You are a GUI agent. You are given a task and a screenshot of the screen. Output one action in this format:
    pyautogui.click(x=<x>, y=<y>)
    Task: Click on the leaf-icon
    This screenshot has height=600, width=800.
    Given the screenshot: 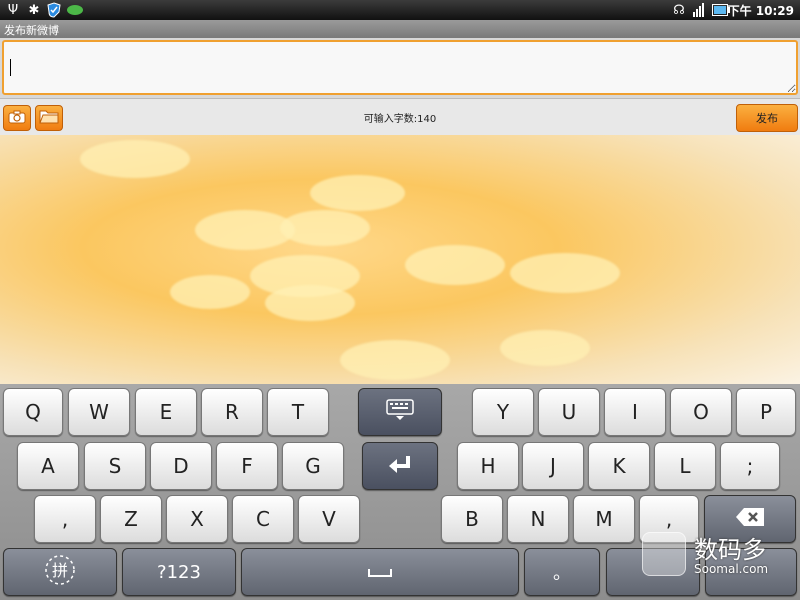 What is the action you would take?
    pyautogui.click(x=75, y=10)
    